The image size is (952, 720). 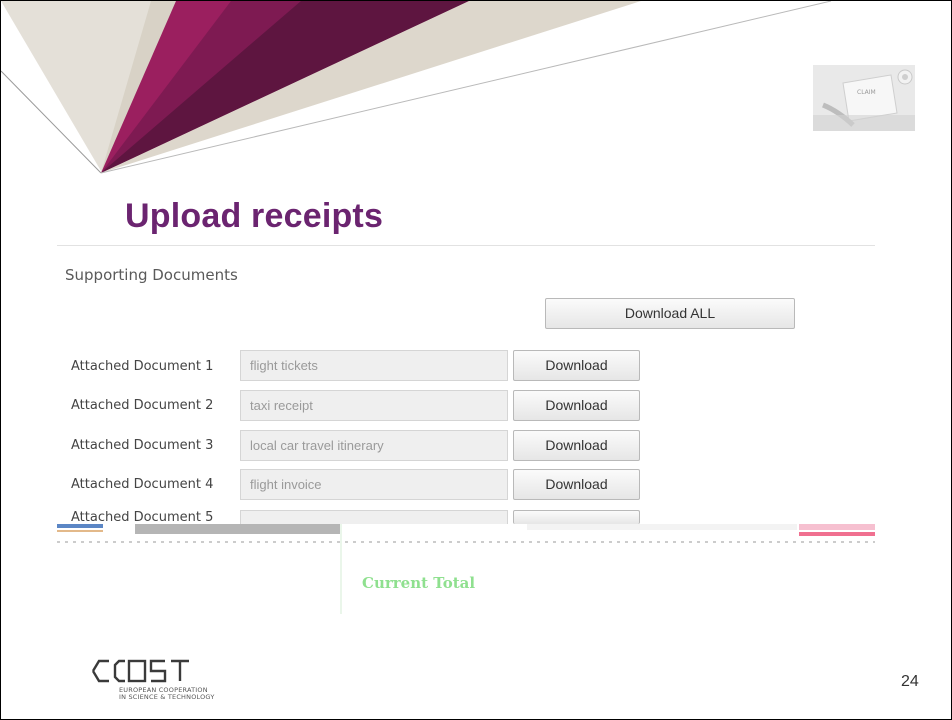 I want to click on download-all-button: Download ALL, so click(x=670, y=313).